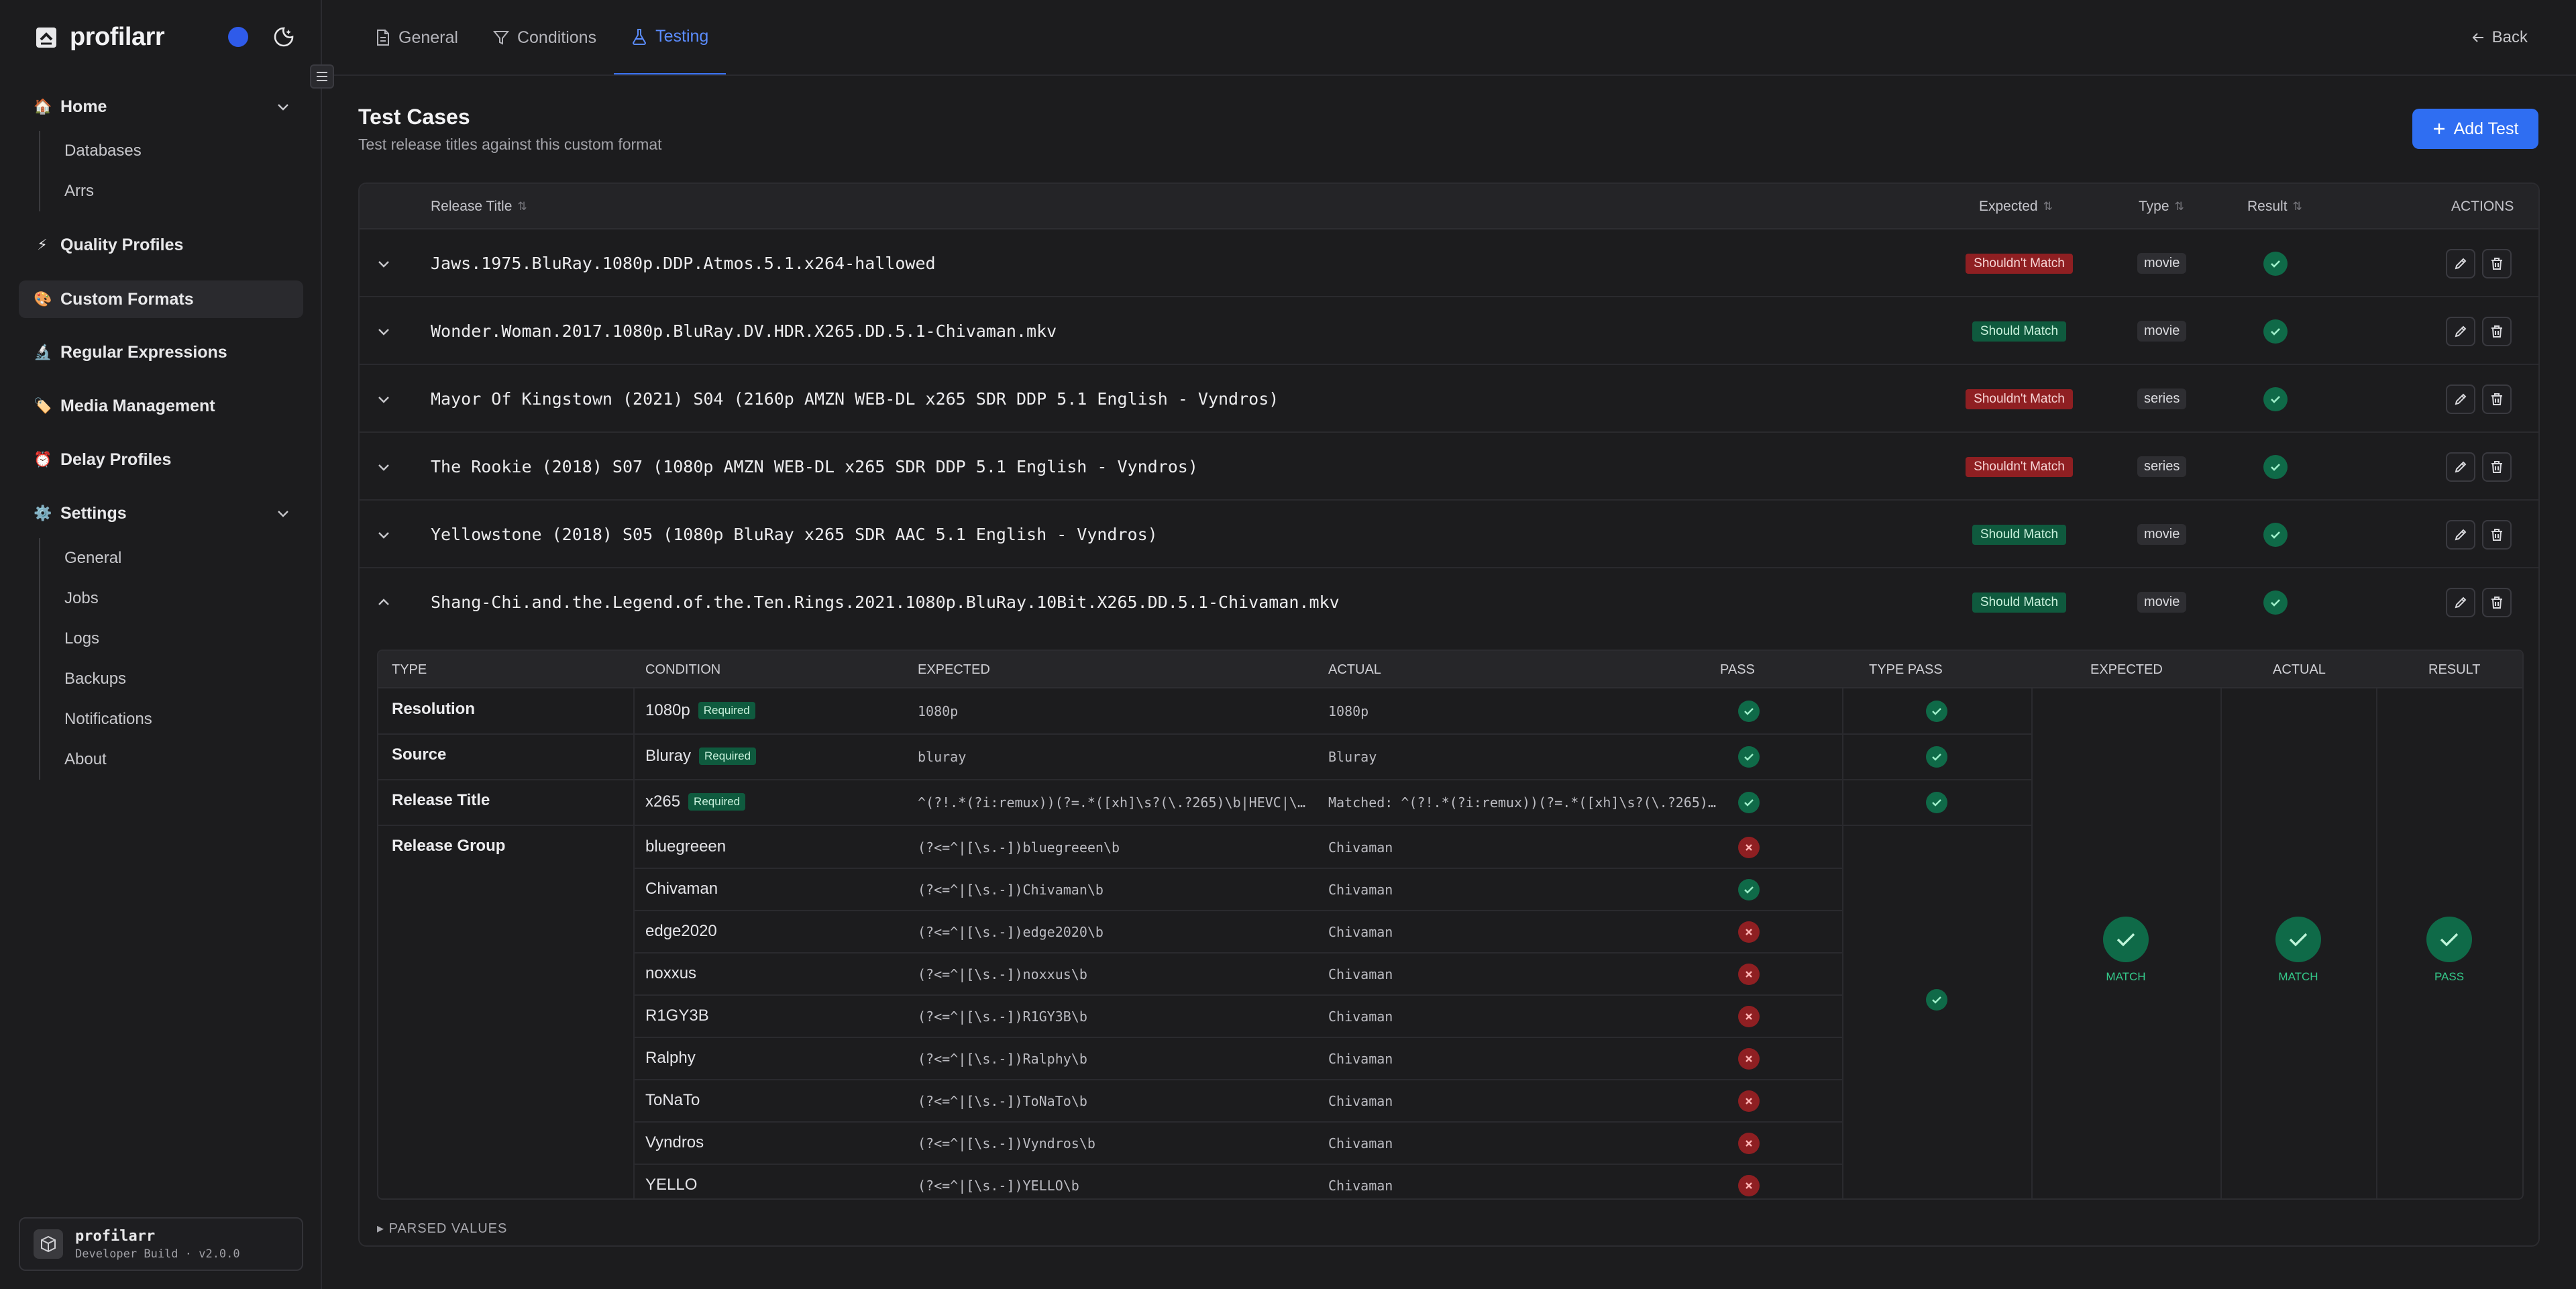 The width and height of the screenshot is (2576, 1289). What do you see at coordinates (670, 37) in the screenshot?
I see `tab-testing: Testing` at bounding box center [670, 37].